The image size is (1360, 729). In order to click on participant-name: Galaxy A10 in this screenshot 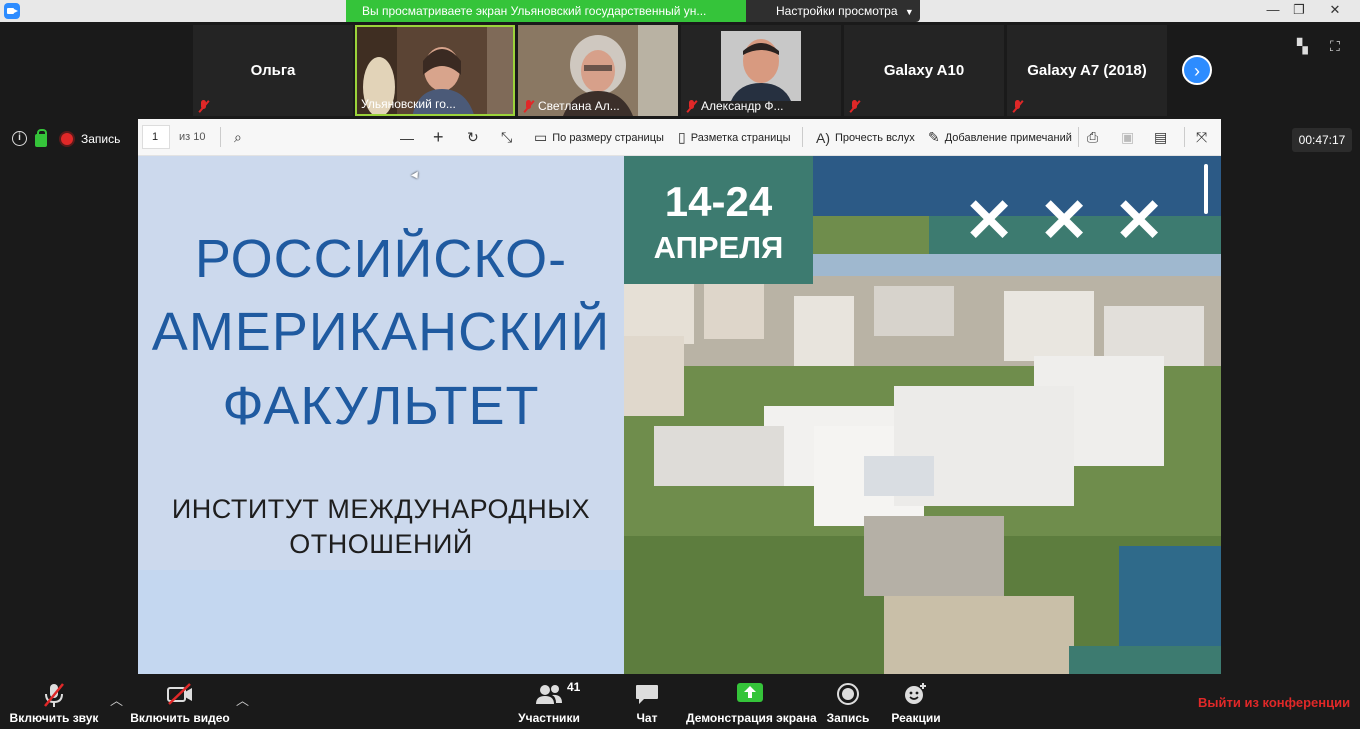, I will do `click(924, 70)`.